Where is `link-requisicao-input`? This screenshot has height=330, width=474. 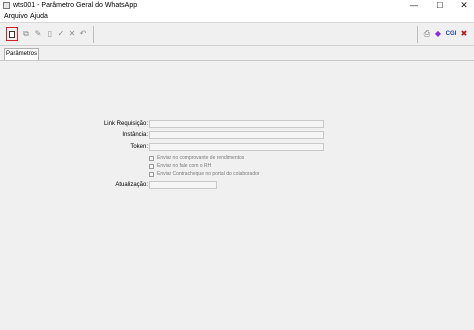
link-requisicao-input is located at coordinates (236, 124).